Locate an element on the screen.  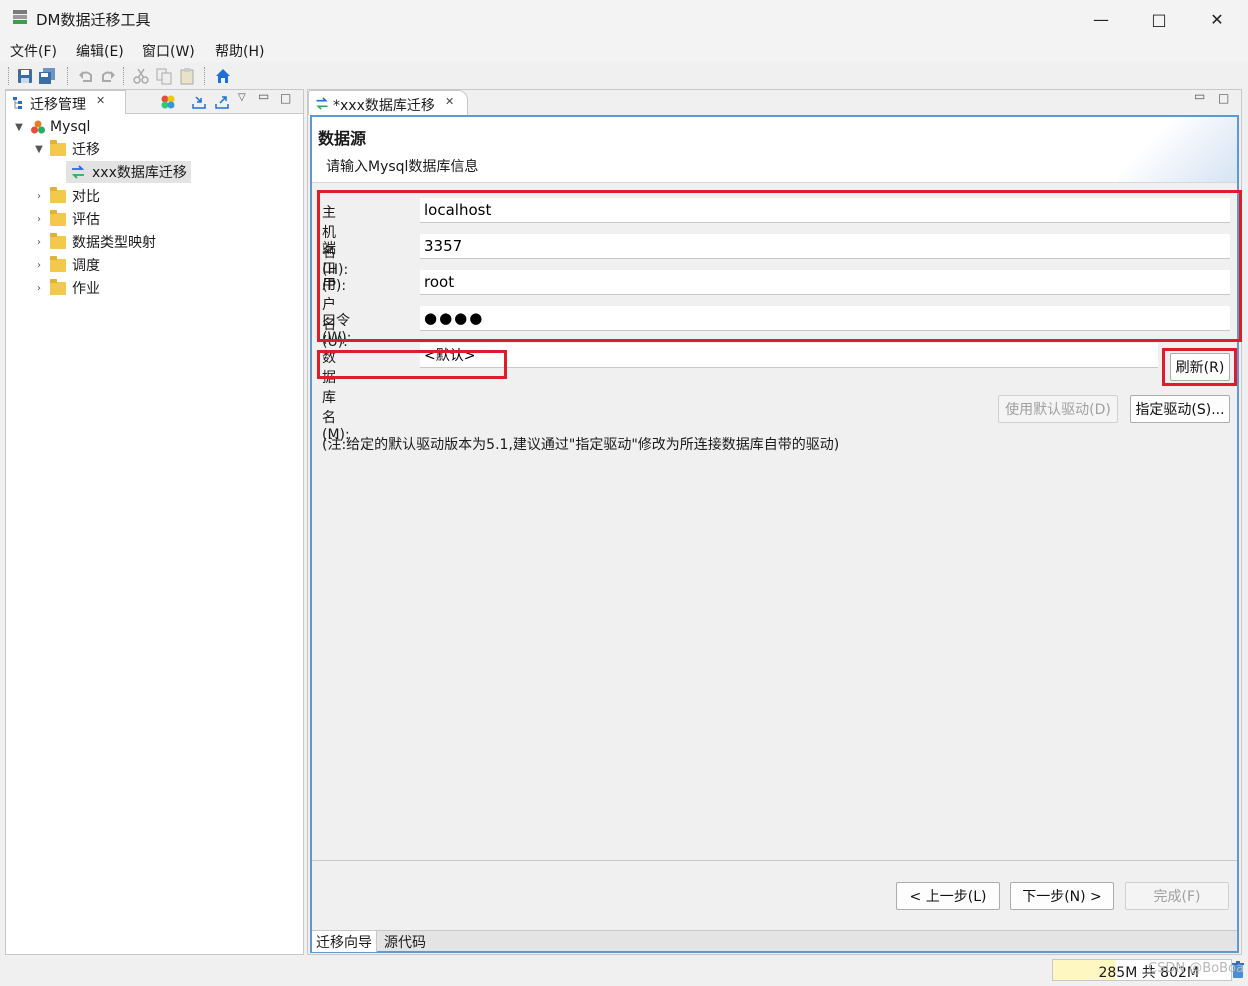
mysql-icon is located at coordinates (38, 127).